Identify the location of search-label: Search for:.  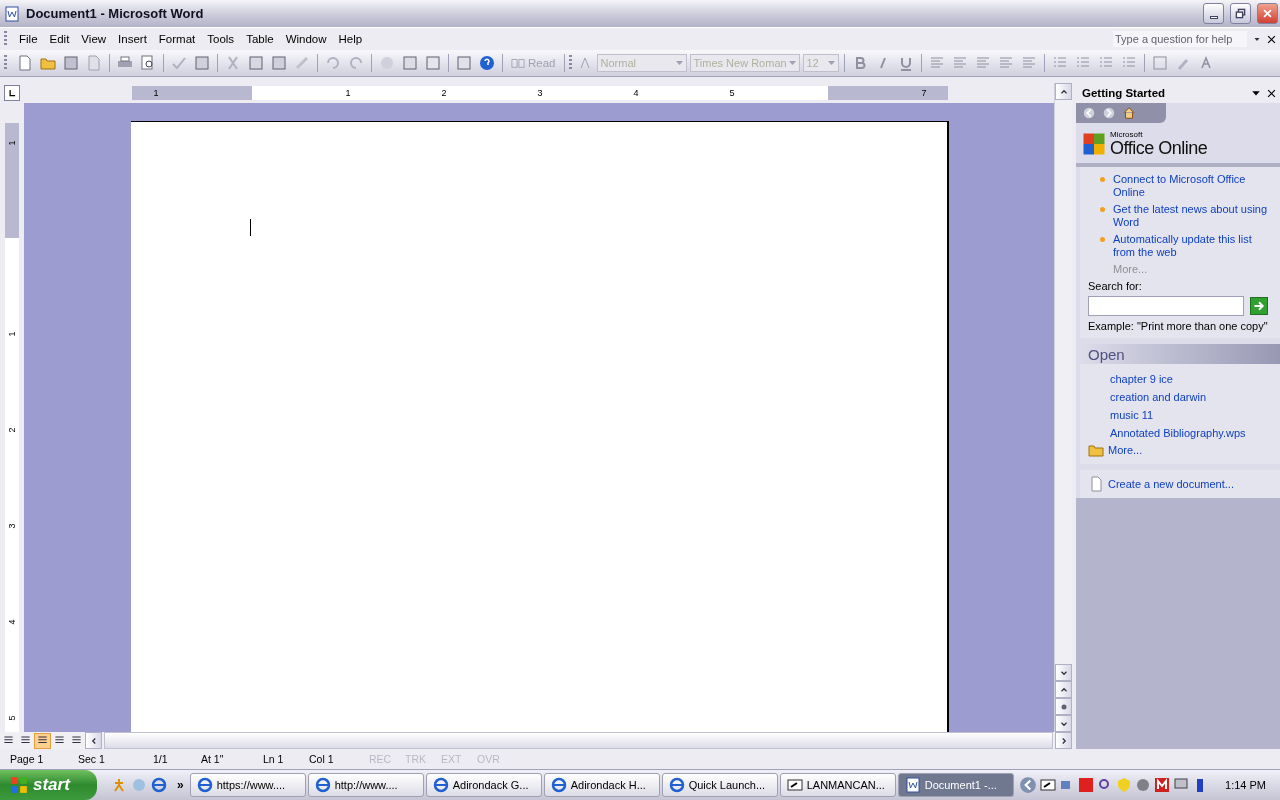
(1115, 286).